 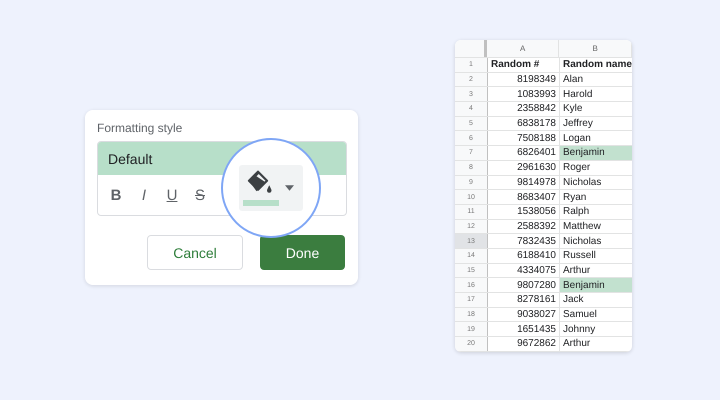 What do you see at coordinates (524, 167) in the screenshot?
I see `table-cell: 2961630` at bounding box center [524, 167].